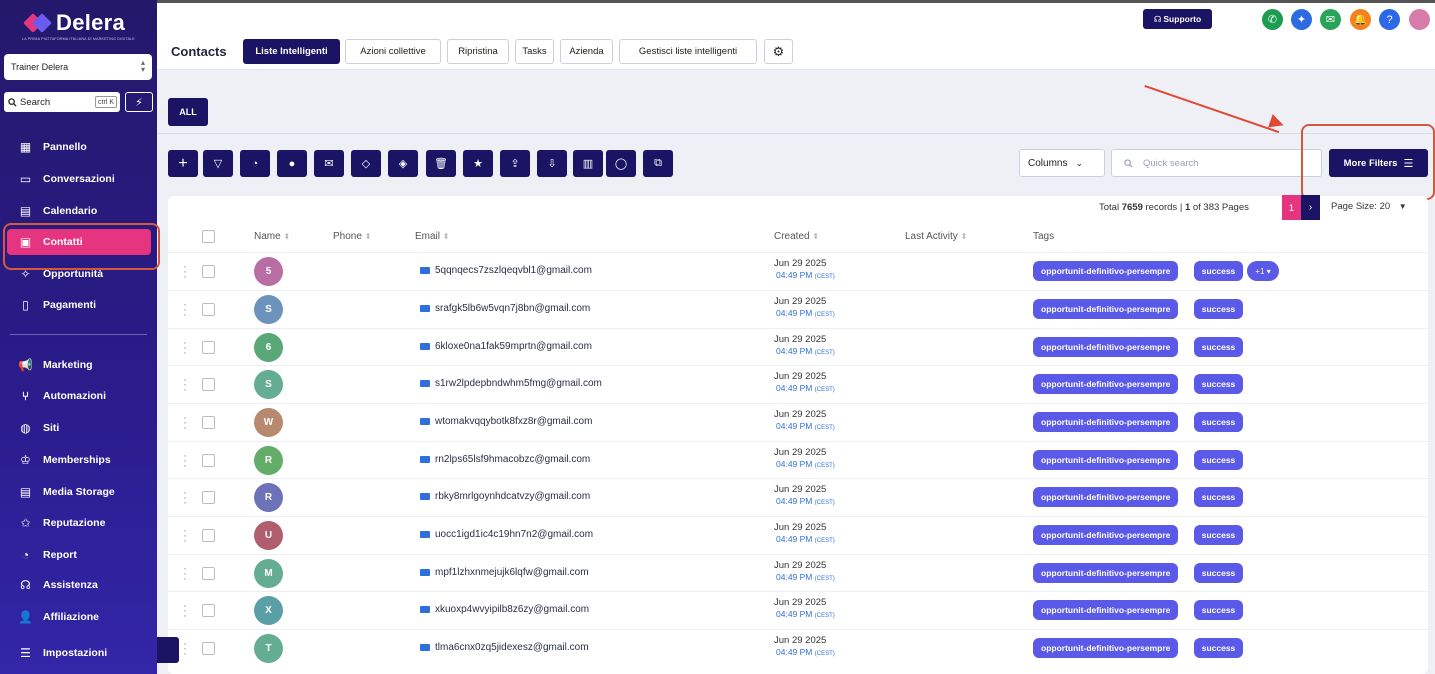  I want to click on contact-email: rbky8mrlgoynhdcatvzy@gmail.com, so click(505, 496).